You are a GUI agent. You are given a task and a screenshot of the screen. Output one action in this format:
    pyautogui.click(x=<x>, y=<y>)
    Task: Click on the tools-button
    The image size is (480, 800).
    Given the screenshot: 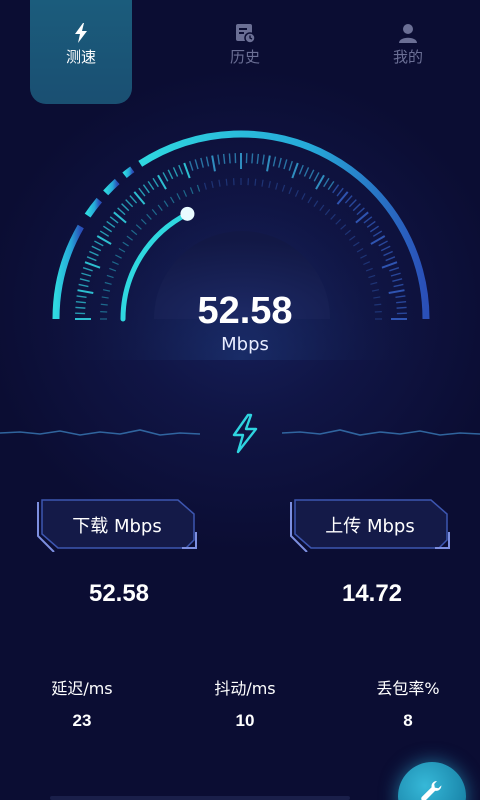 What is the action you would take?
    pyautogui.click(x=432, y=781)
    